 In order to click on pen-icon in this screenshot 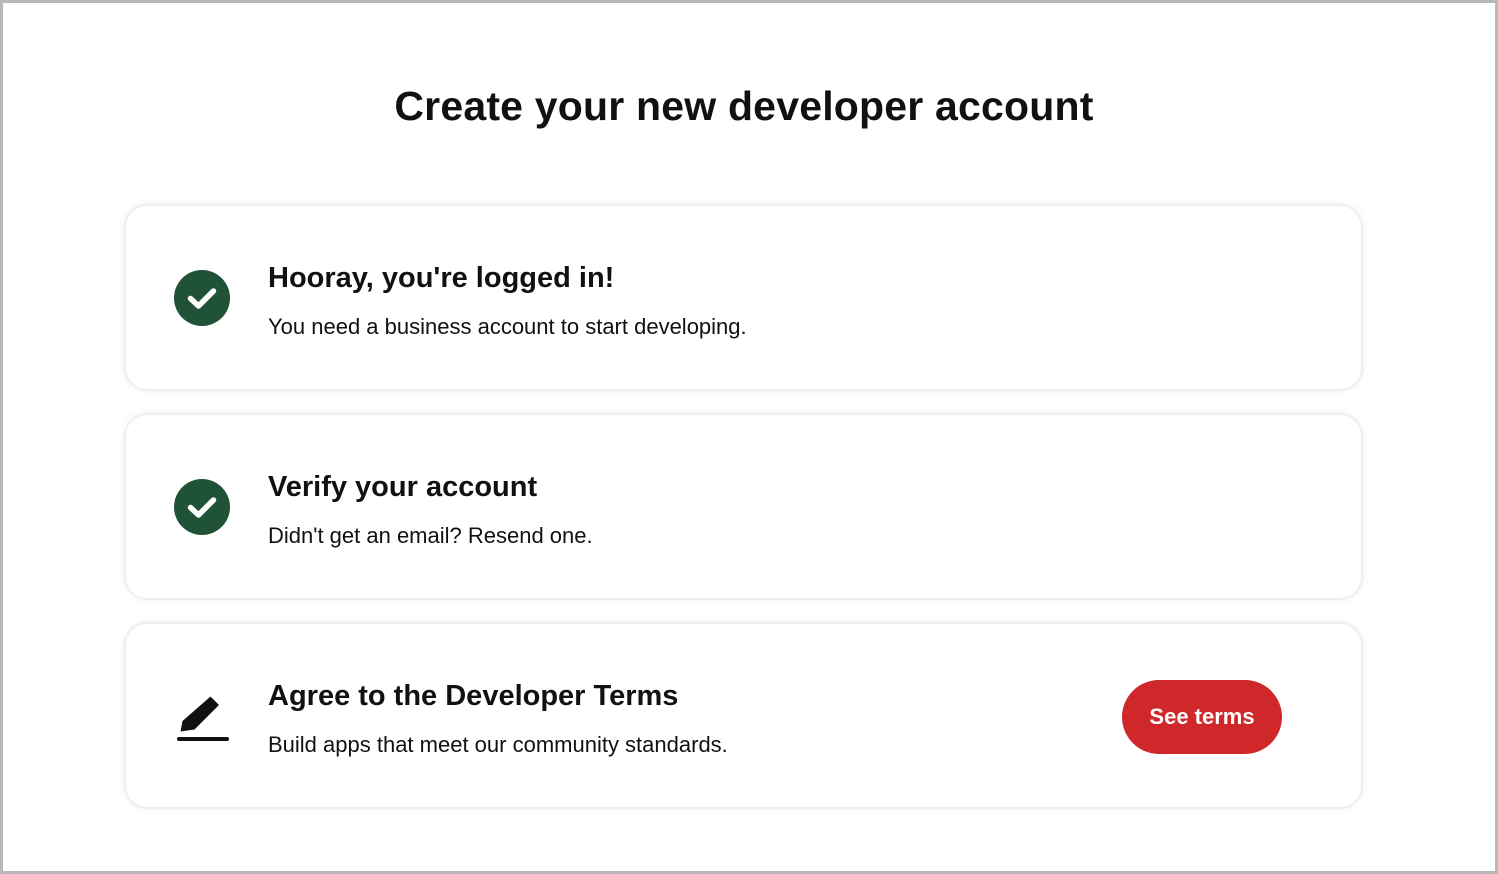, I will do `click(202, 716)`.